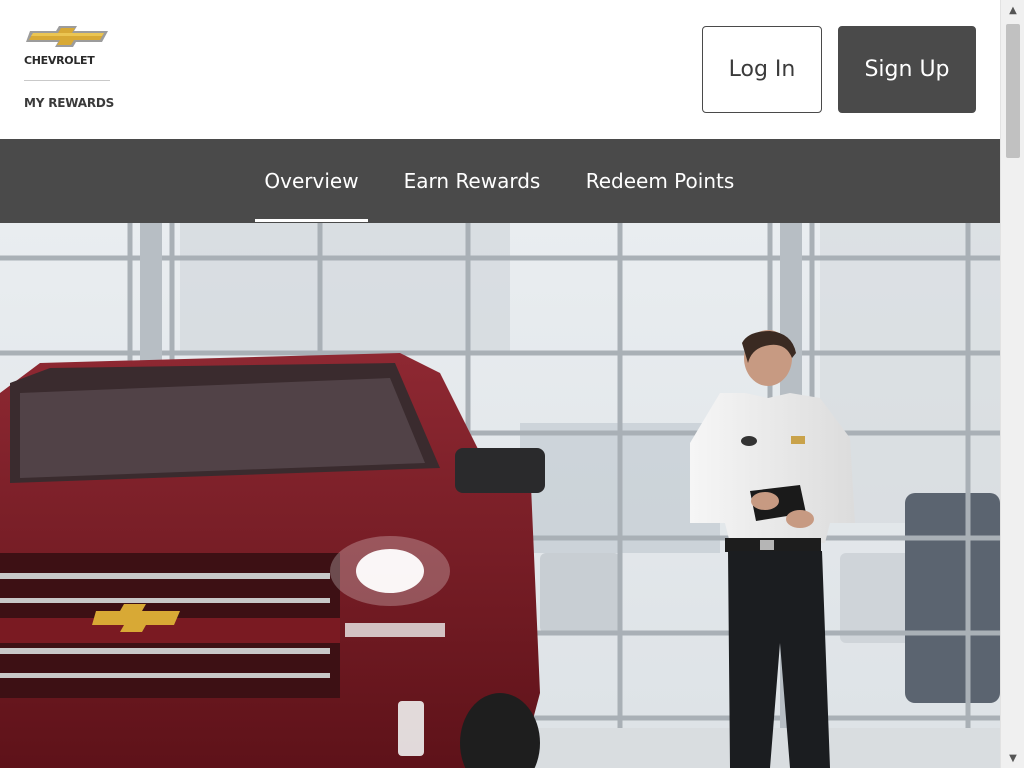 The height and width of the screenshot is (768, 1024). I want to click on vertical-scrollbar: ▲ ▼, so click(1012, 384).